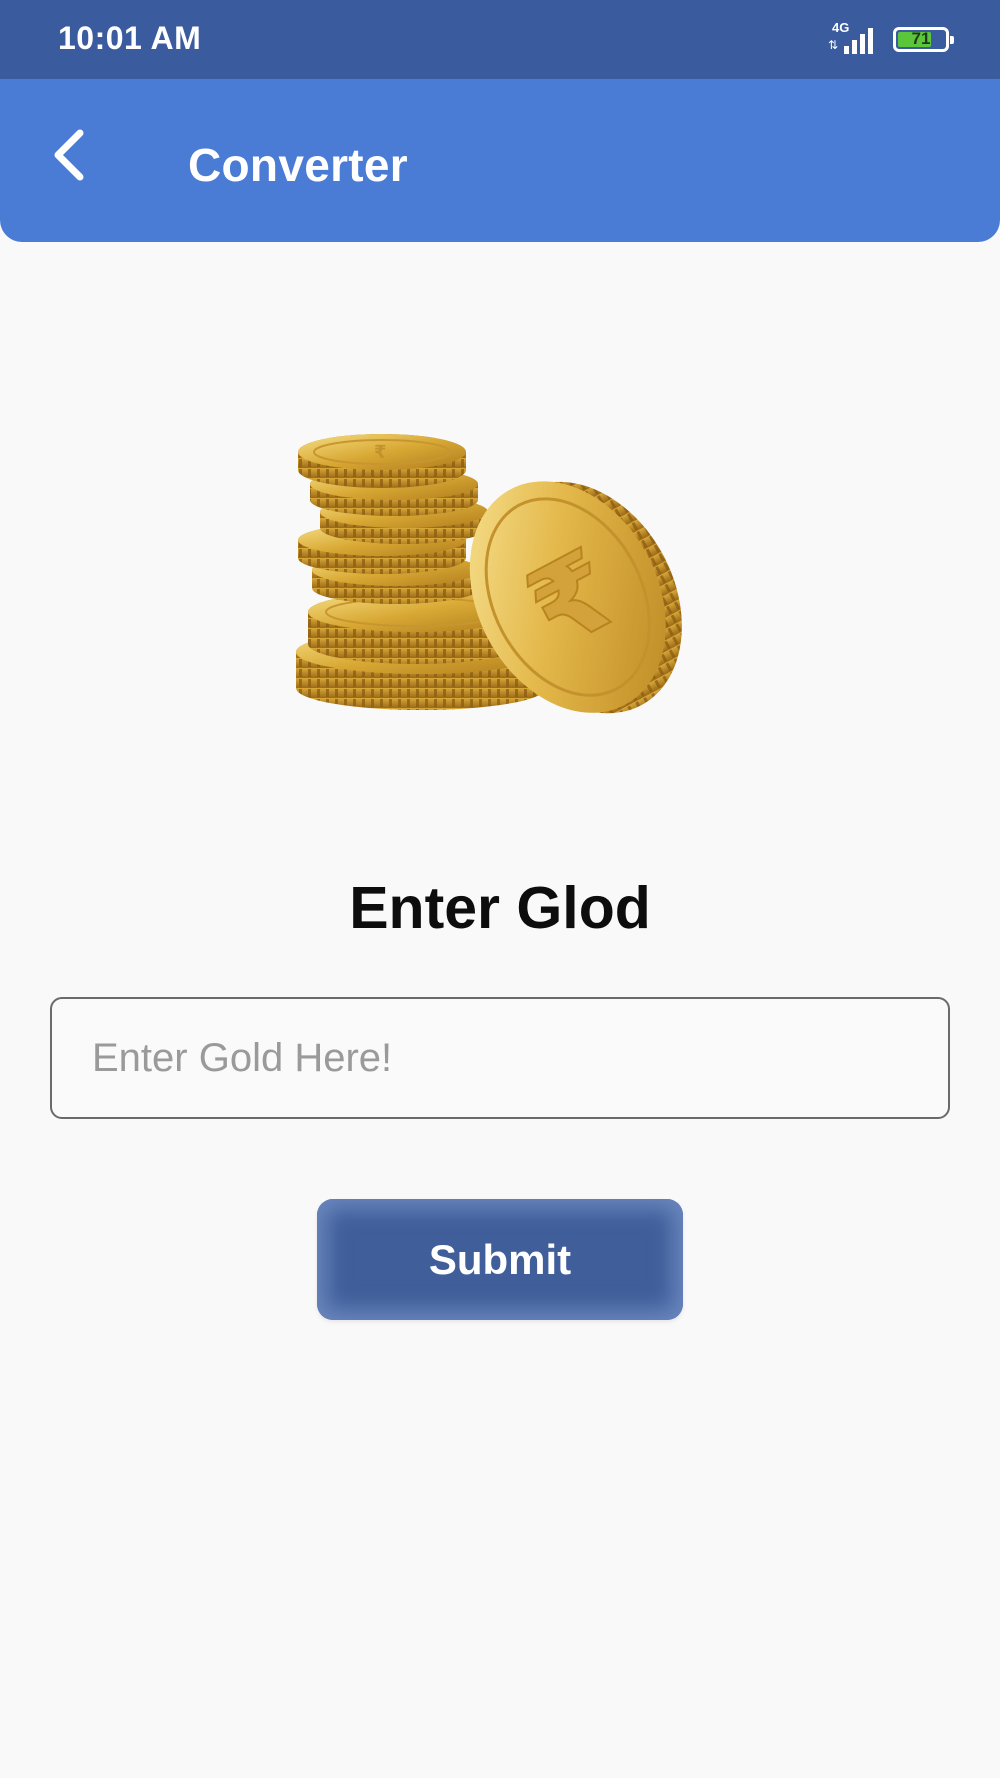 Image resolution: width=1000 pixels, height=1778 pixels. Describe the element at coordinates (500, 1259) in the screenshot. I see `submit-button: Submit` at that location.